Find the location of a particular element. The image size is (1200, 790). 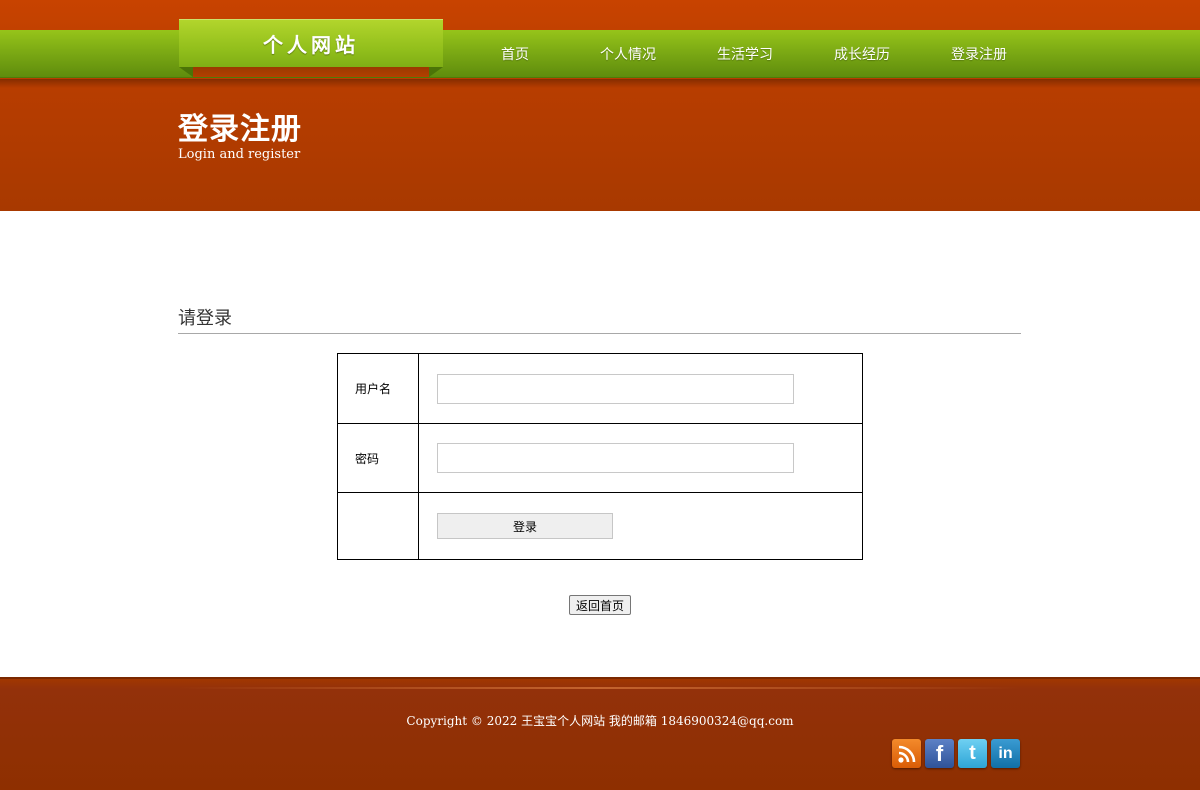

linkedin-icon: in is located at coordinates (1005, 753).